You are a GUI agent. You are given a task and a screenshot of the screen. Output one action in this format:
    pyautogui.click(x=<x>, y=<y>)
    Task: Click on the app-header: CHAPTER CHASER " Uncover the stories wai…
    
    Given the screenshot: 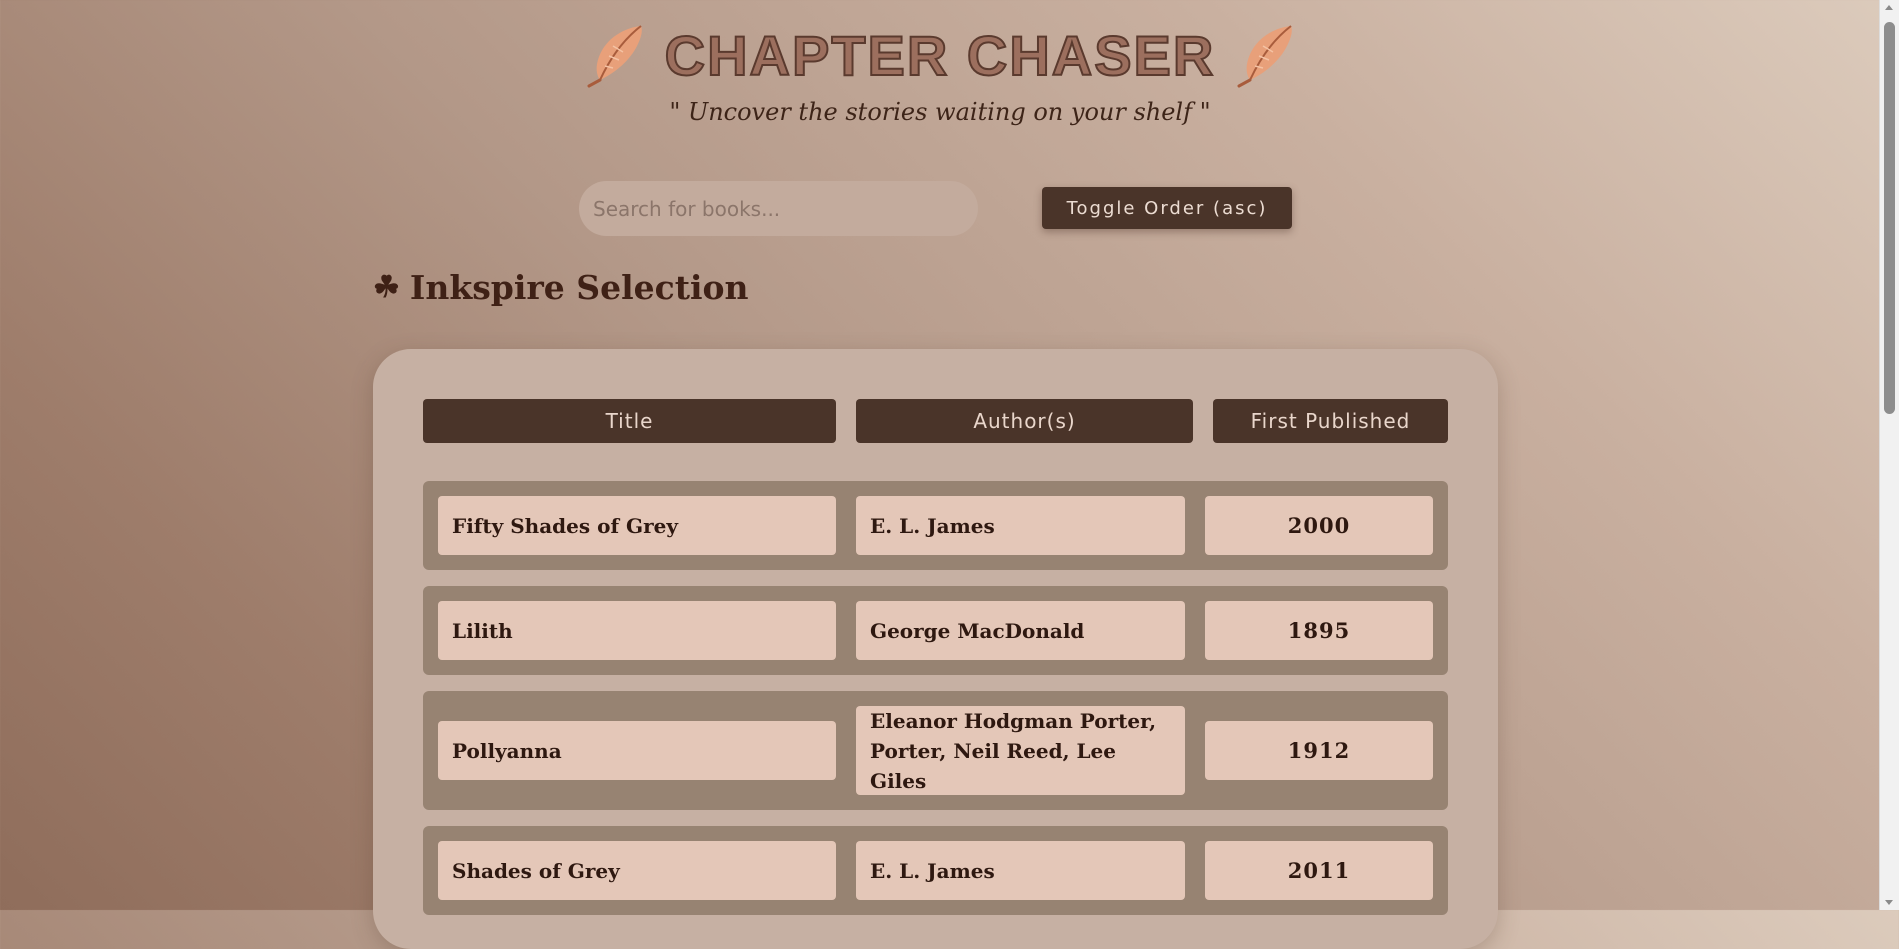 What is the action you would take?
    pyautogui.click(x=940, y=74)
    